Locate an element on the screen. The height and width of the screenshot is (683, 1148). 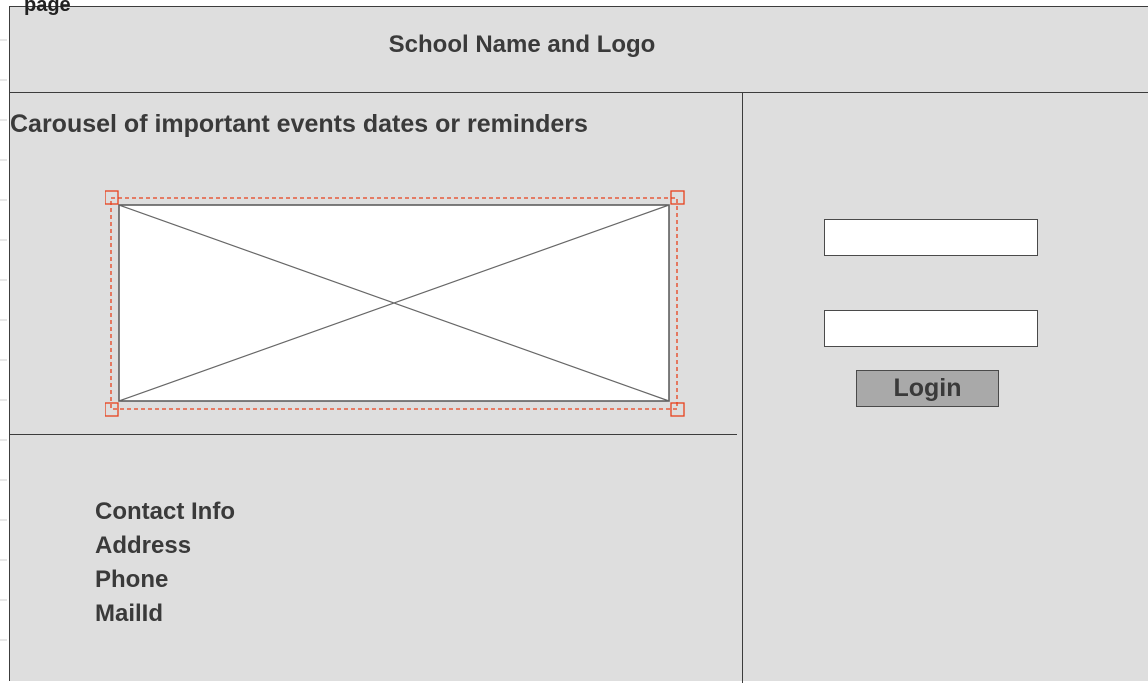
header-title: School Name and Logo is located at coordinates (522, 44).